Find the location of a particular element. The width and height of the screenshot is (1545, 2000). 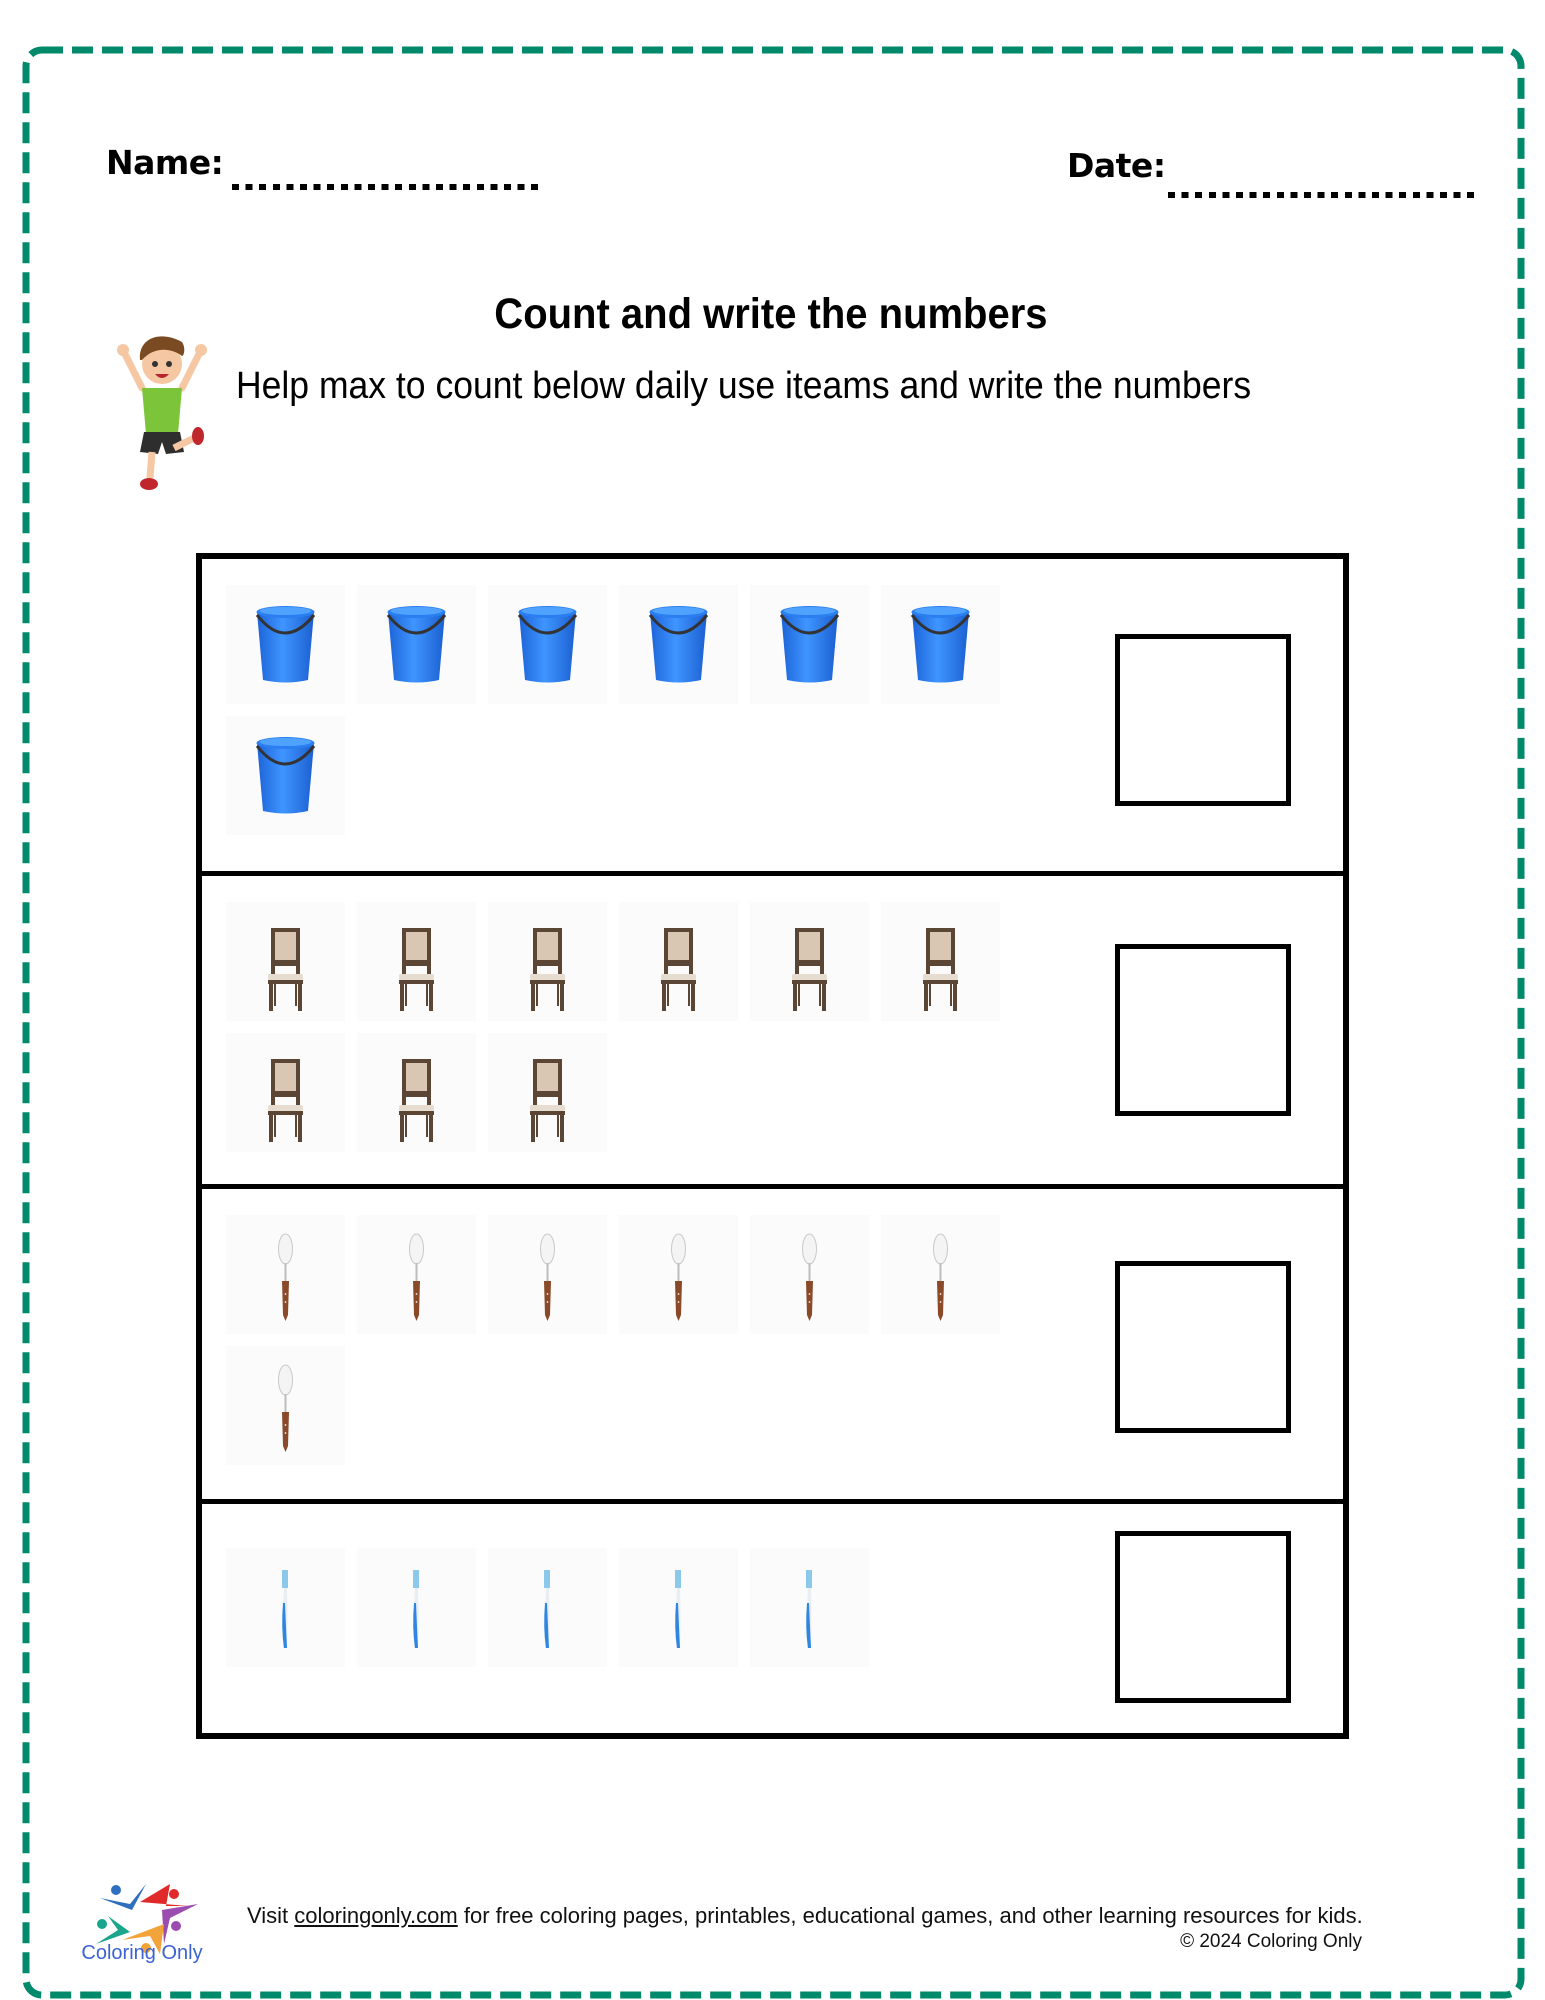

name-input-line is located at coordinates (387, 187).